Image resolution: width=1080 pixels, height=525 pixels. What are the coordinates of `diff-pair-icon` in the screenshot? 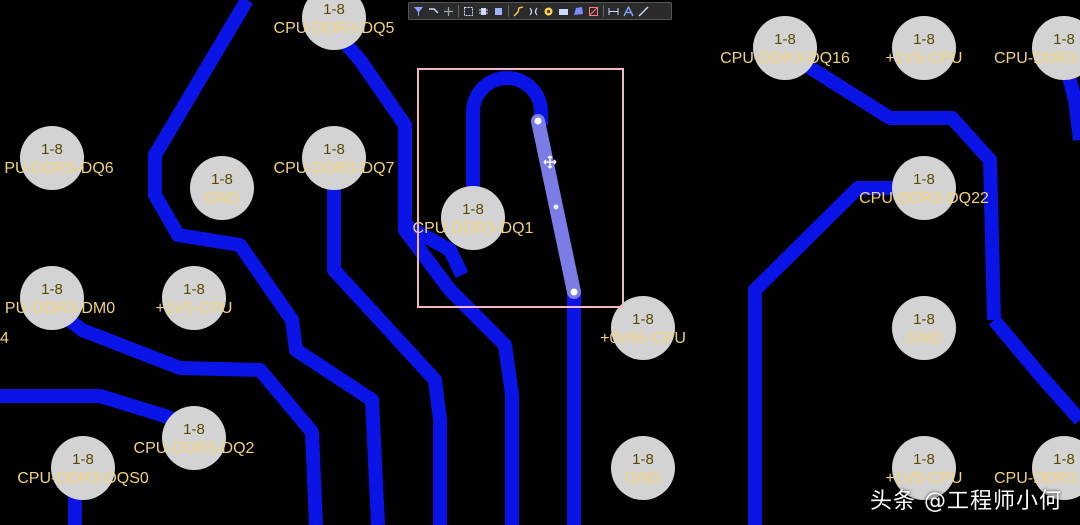 It's located at (533, 11).